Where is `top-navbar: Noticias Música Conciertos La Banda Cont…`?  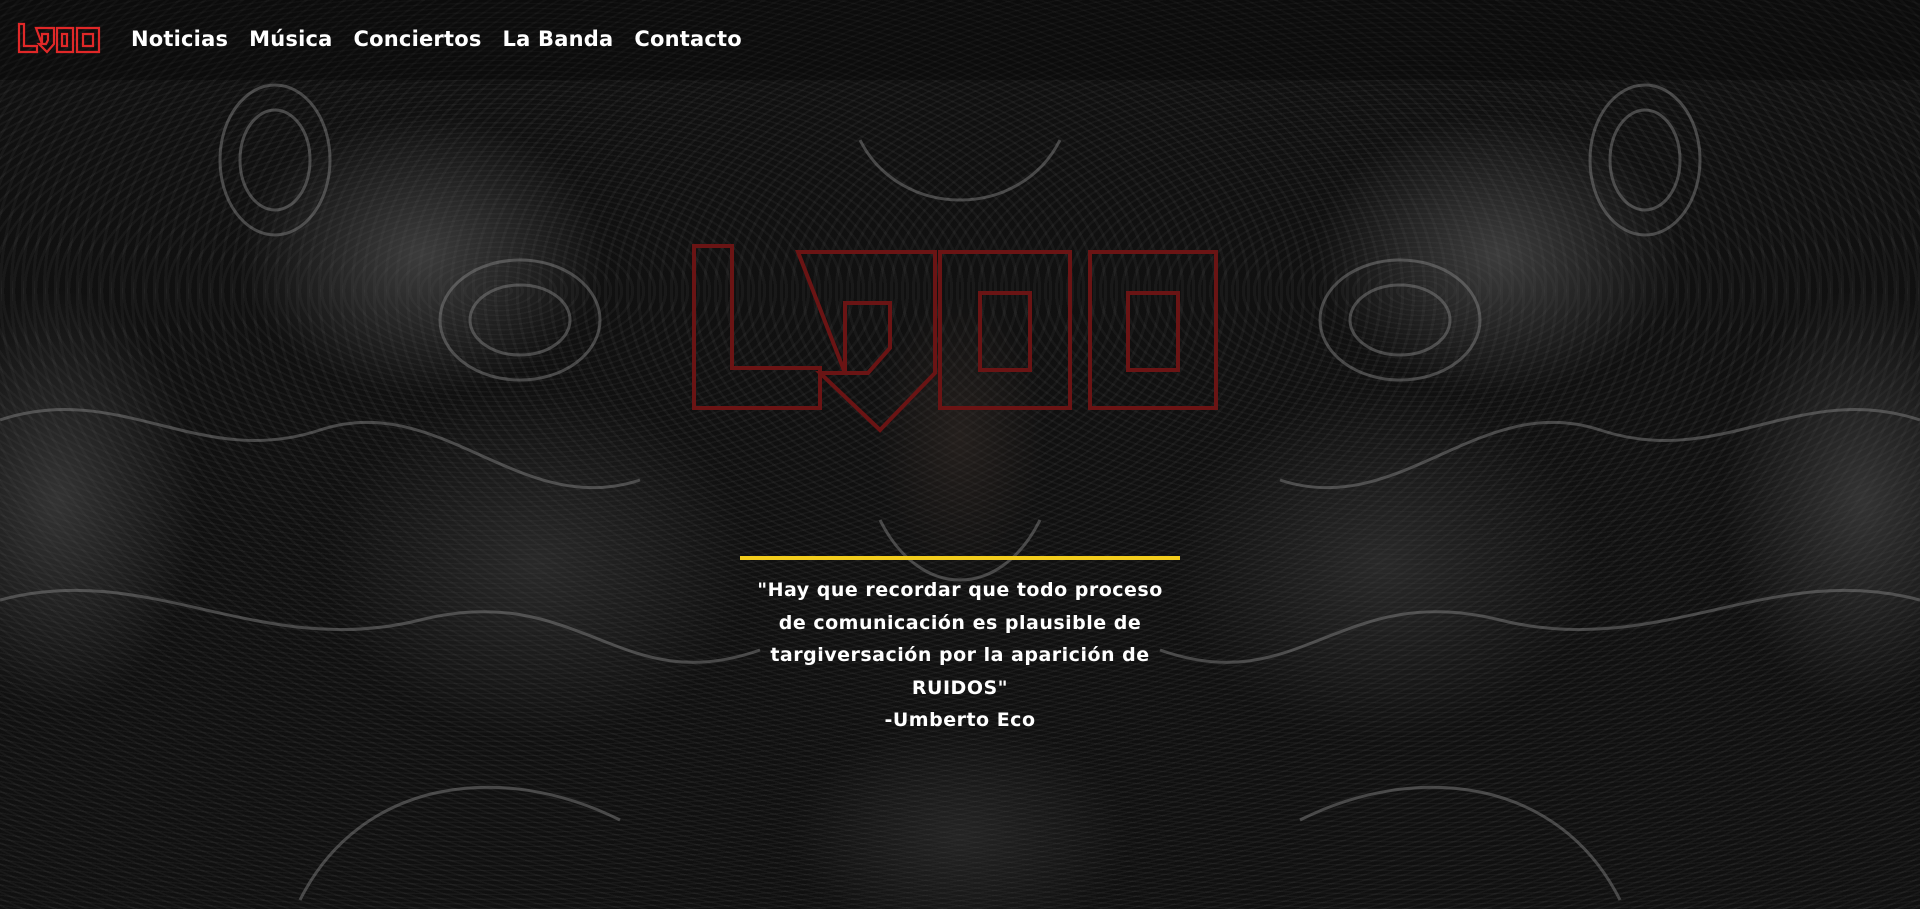 top-navbar: Noticias Música Conciertos La Banda Cont… is located at coordinates (960, 40).